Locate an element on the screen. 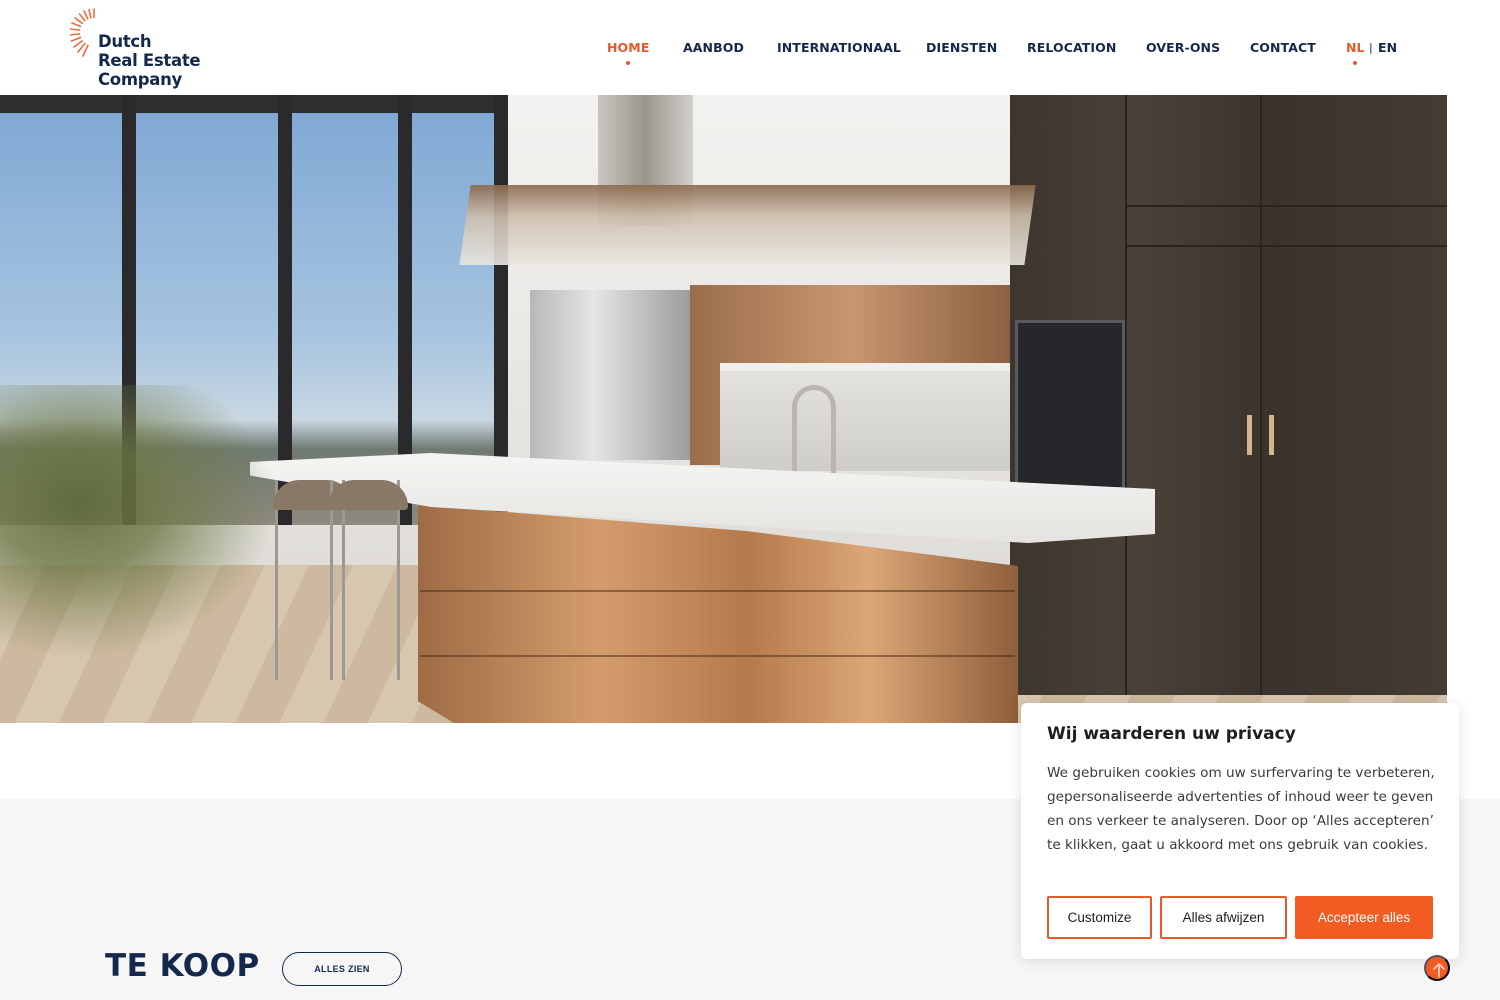 The width and height of the screenshot is (1500, 1000). lang-en: EN is located at coordinates (1387, 47).